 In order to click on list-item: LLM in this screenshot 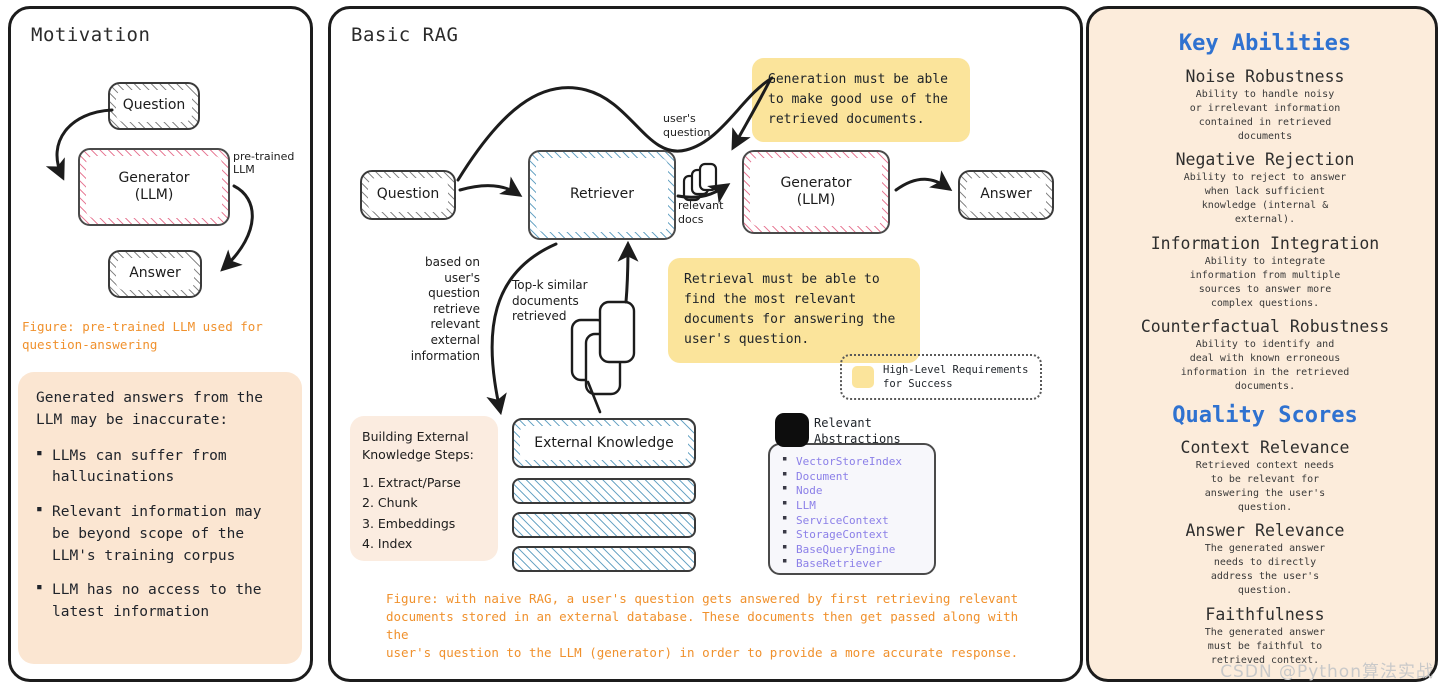, I will do `click(852, 506)`.